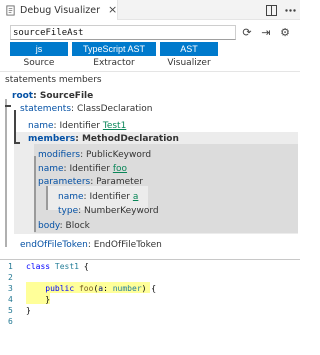 The image size is (320, 355). What do you see at coordinates (15, 127) in the screenshot?
I see `statements-guide` at bounding box center [15, 127].